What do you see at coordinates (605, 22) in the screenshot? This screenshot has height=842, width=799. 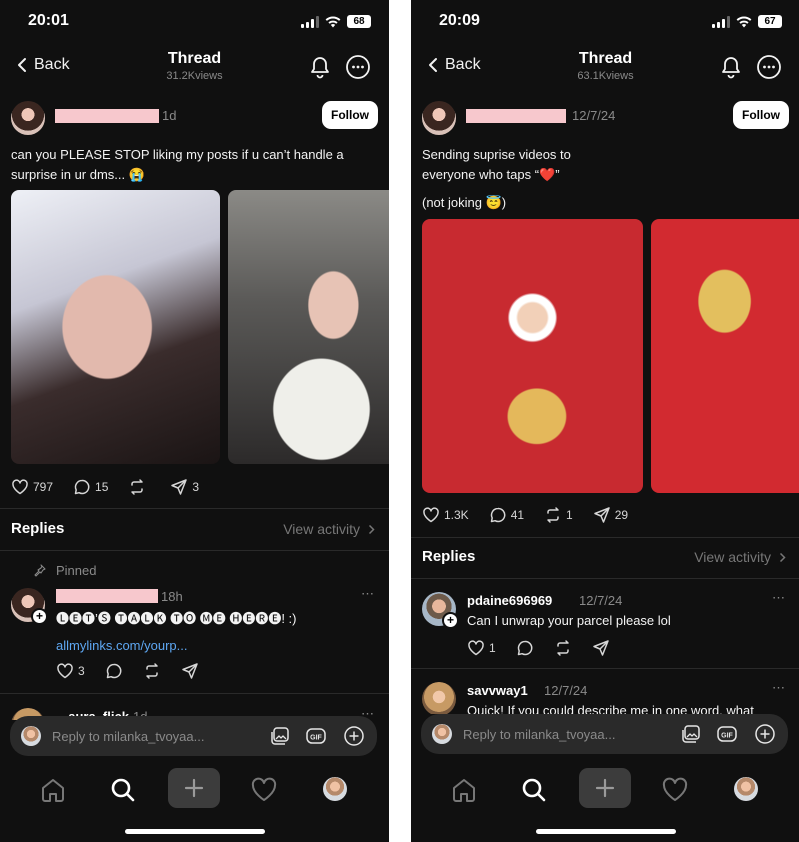 I see `status-bar: 20:09 67` at bounding box center [605, 22].